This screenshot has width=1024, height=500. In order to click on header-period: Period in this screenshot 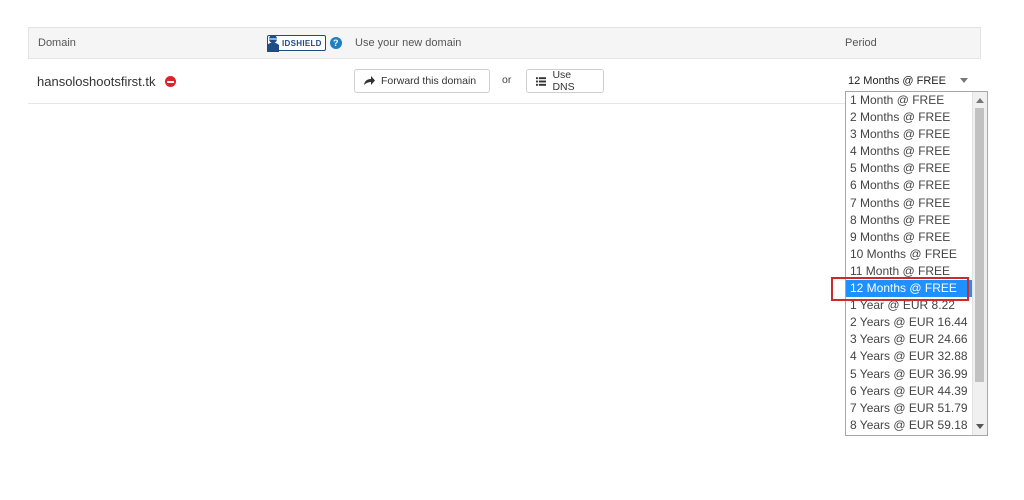, I will do `click(861, 43)`.